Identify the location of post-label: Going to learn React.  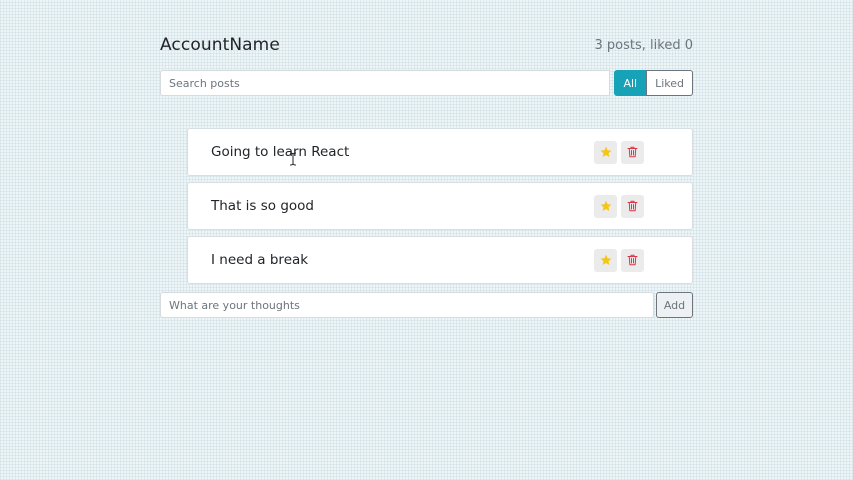
(280, 152).